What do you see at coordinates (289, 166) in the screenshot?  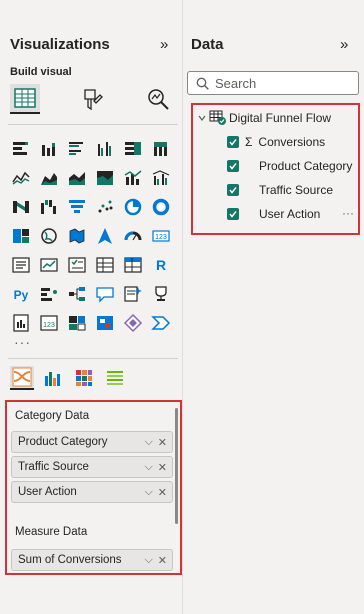 I see `field-product-category: Product Category` at bounding box center [289, 166].